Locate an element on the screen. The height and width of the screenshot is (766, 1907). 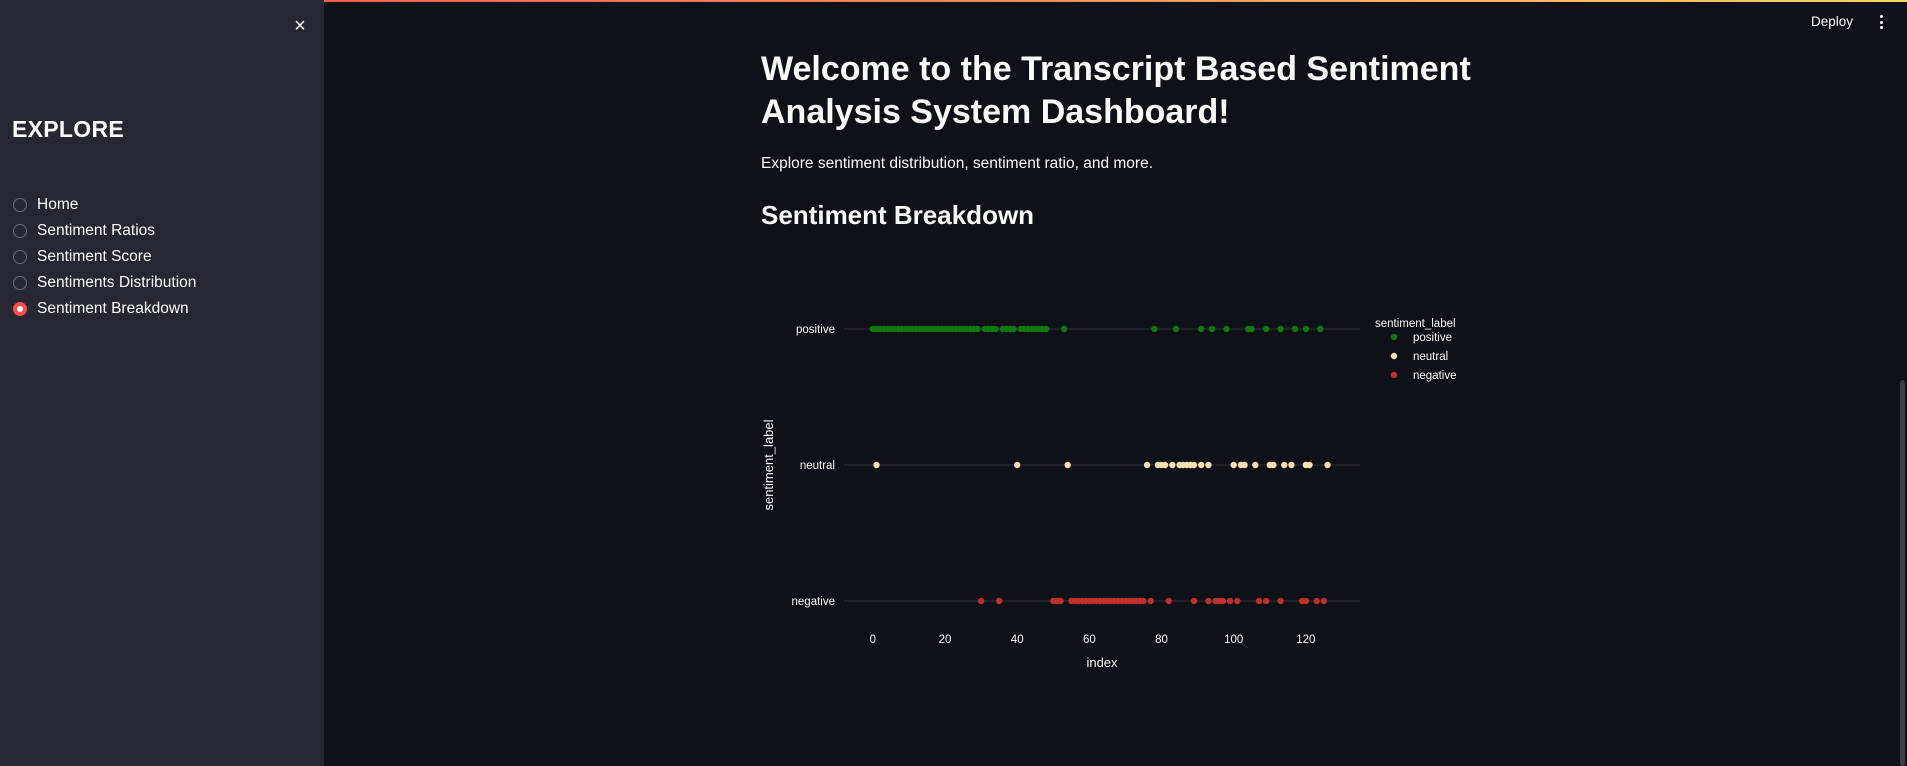
legend-label-negative: negative is located at coordinates (1434, 376).